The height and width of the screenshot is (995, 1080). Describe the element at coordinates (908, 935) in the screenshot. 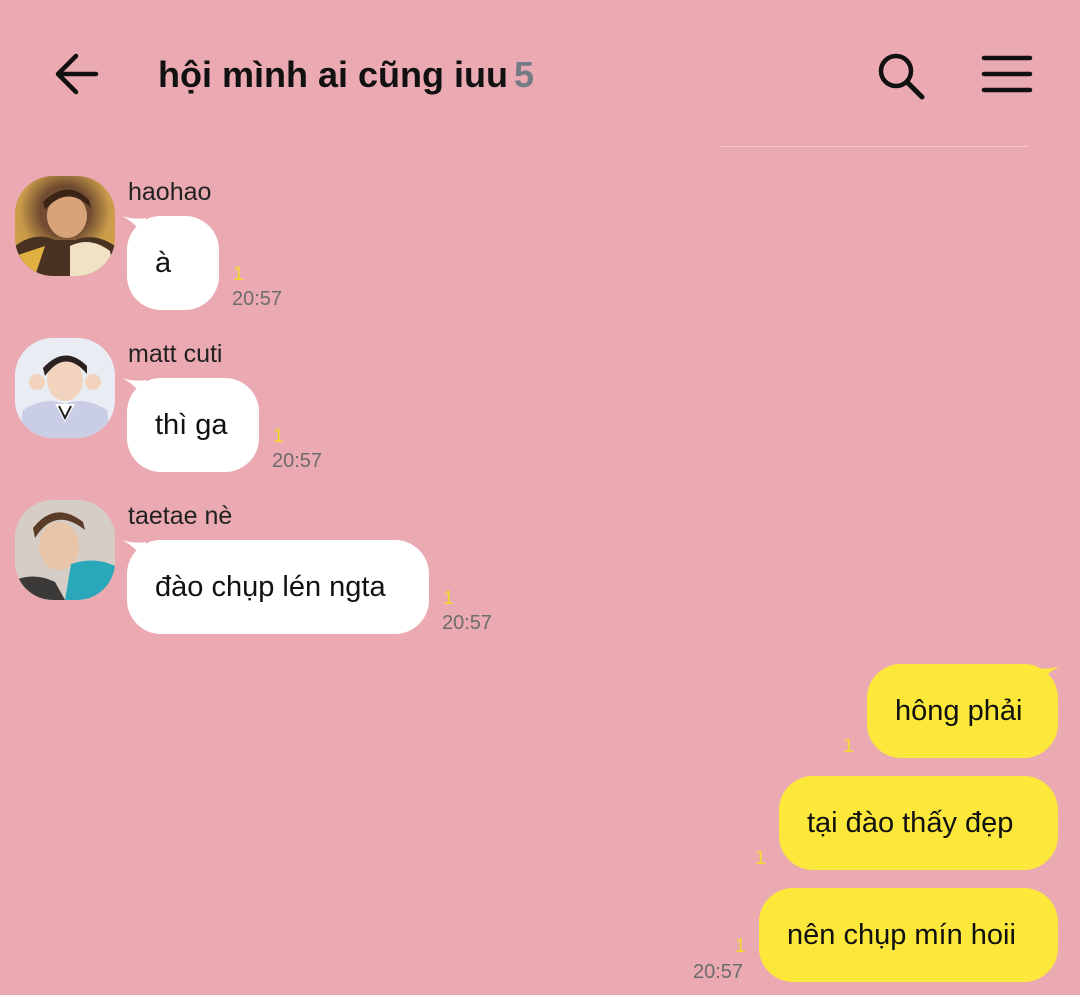

I see `message-bubble: nên chụp mín hoii` at that location.